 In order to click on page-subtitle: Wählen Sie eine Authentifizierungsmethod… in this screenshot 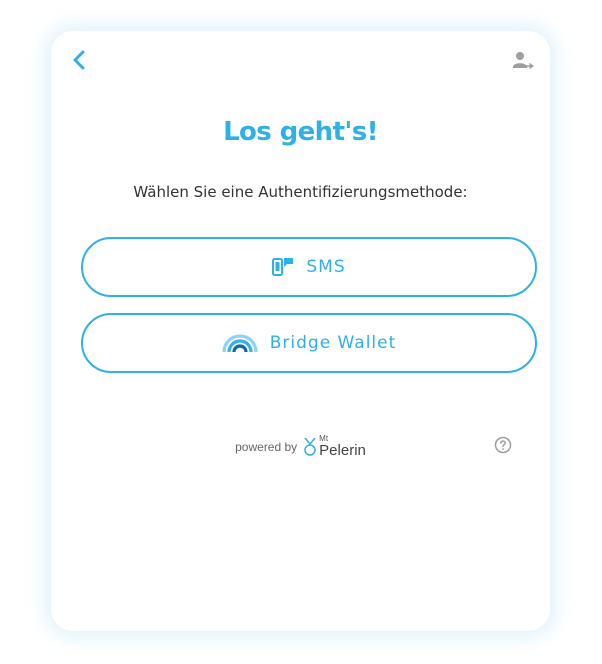, I will do `click(300, 192)`.